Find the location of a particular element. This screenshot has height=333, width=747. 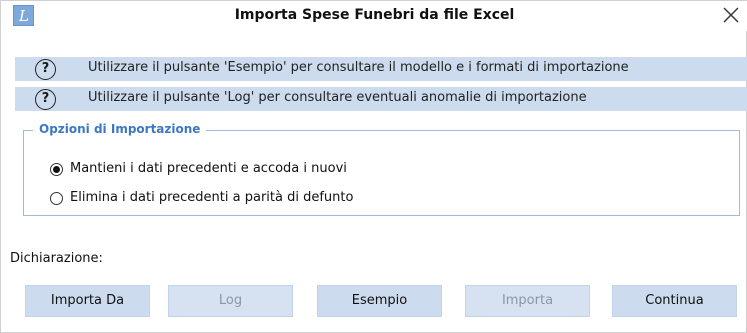

radio-button-unselected is located at coordinates (56, 198).